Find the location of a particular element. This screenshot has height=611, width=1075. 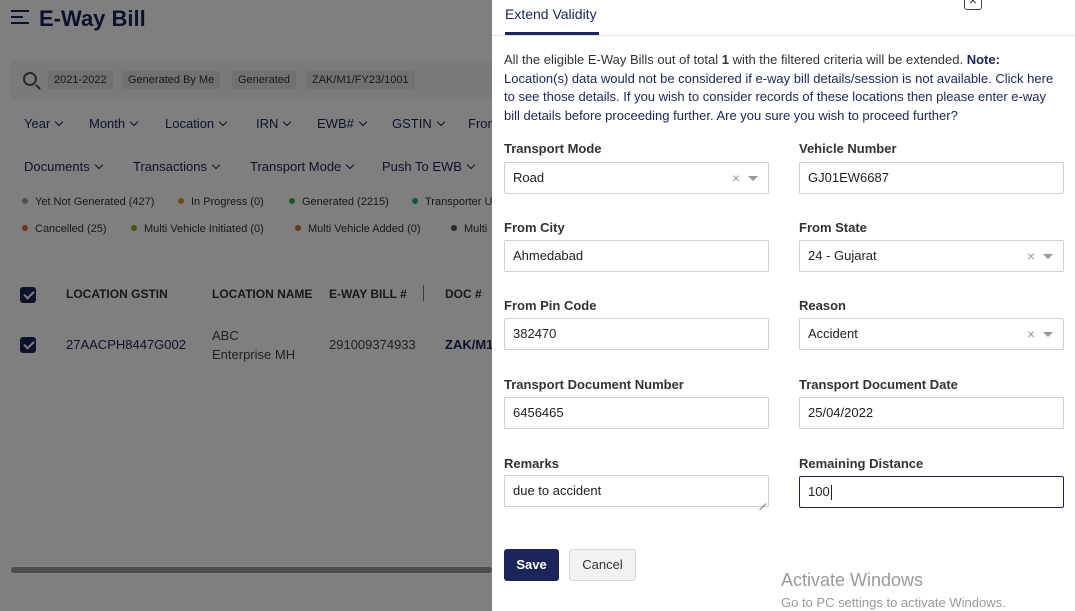

legend-item: Multi Vehicle Initiated (0) is located at coordinates (197, 229).